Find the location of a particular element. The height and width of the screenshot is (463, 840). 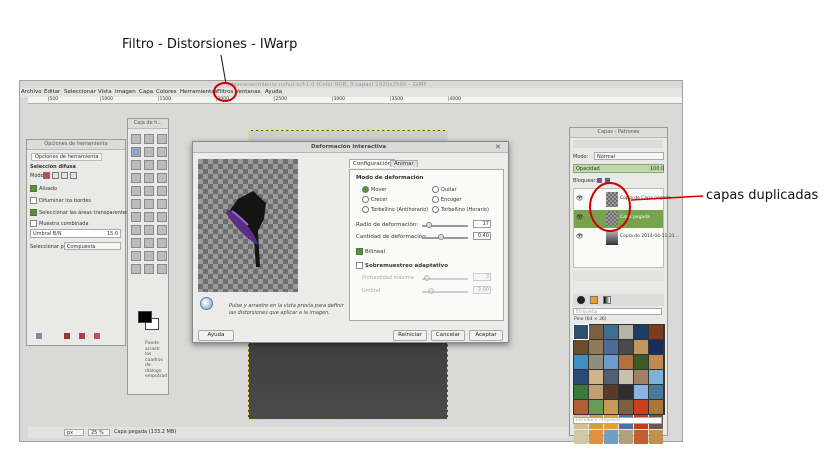

option-sample-merged: Muestra combinada is located at coordinates (59, 223).